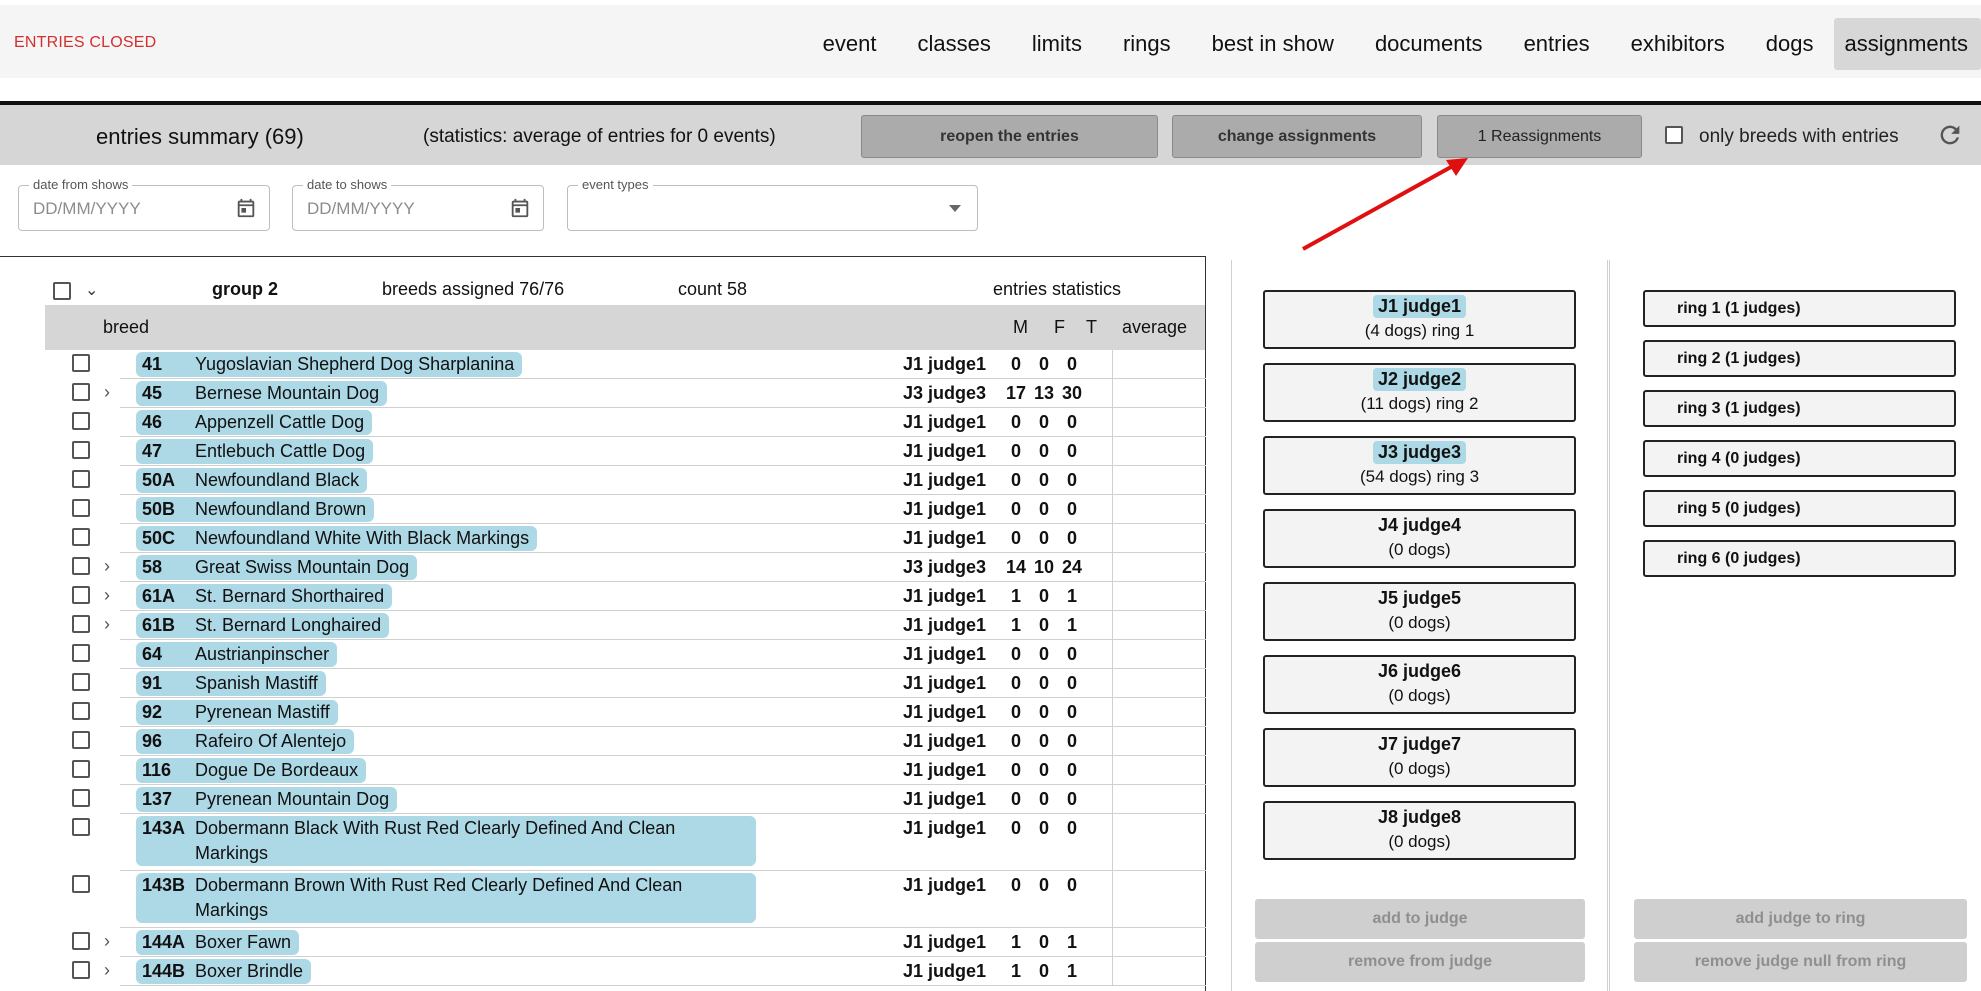 This screenshot has height=991, width=1981. What do you see at coordinates (254, 422) in the screenshot?
I see `breed-chip: 46 Appenzell Cattle Dog` at bounding box center [254, 422].